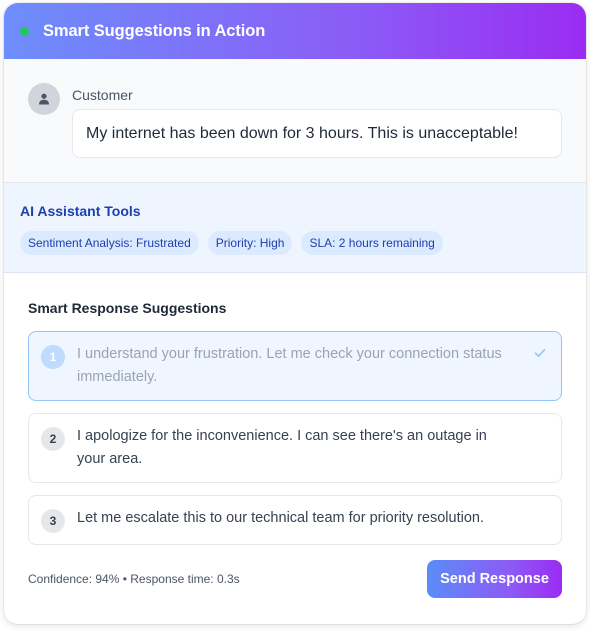 Image resolution: width=590 pixels, height=631 pixels. What do you see at coordinates (80, 211) in the screenshot?
I see `tools-title: AI Assistant Tools` at bounding box center [80, 211].